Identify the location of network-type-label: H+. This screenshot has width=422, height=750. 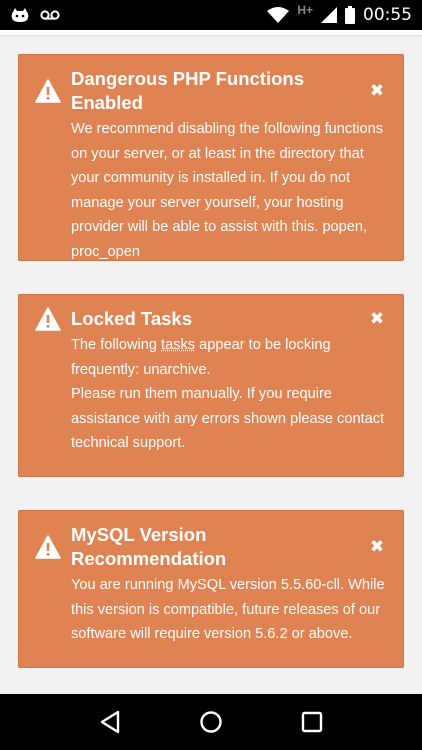
(305, 10).